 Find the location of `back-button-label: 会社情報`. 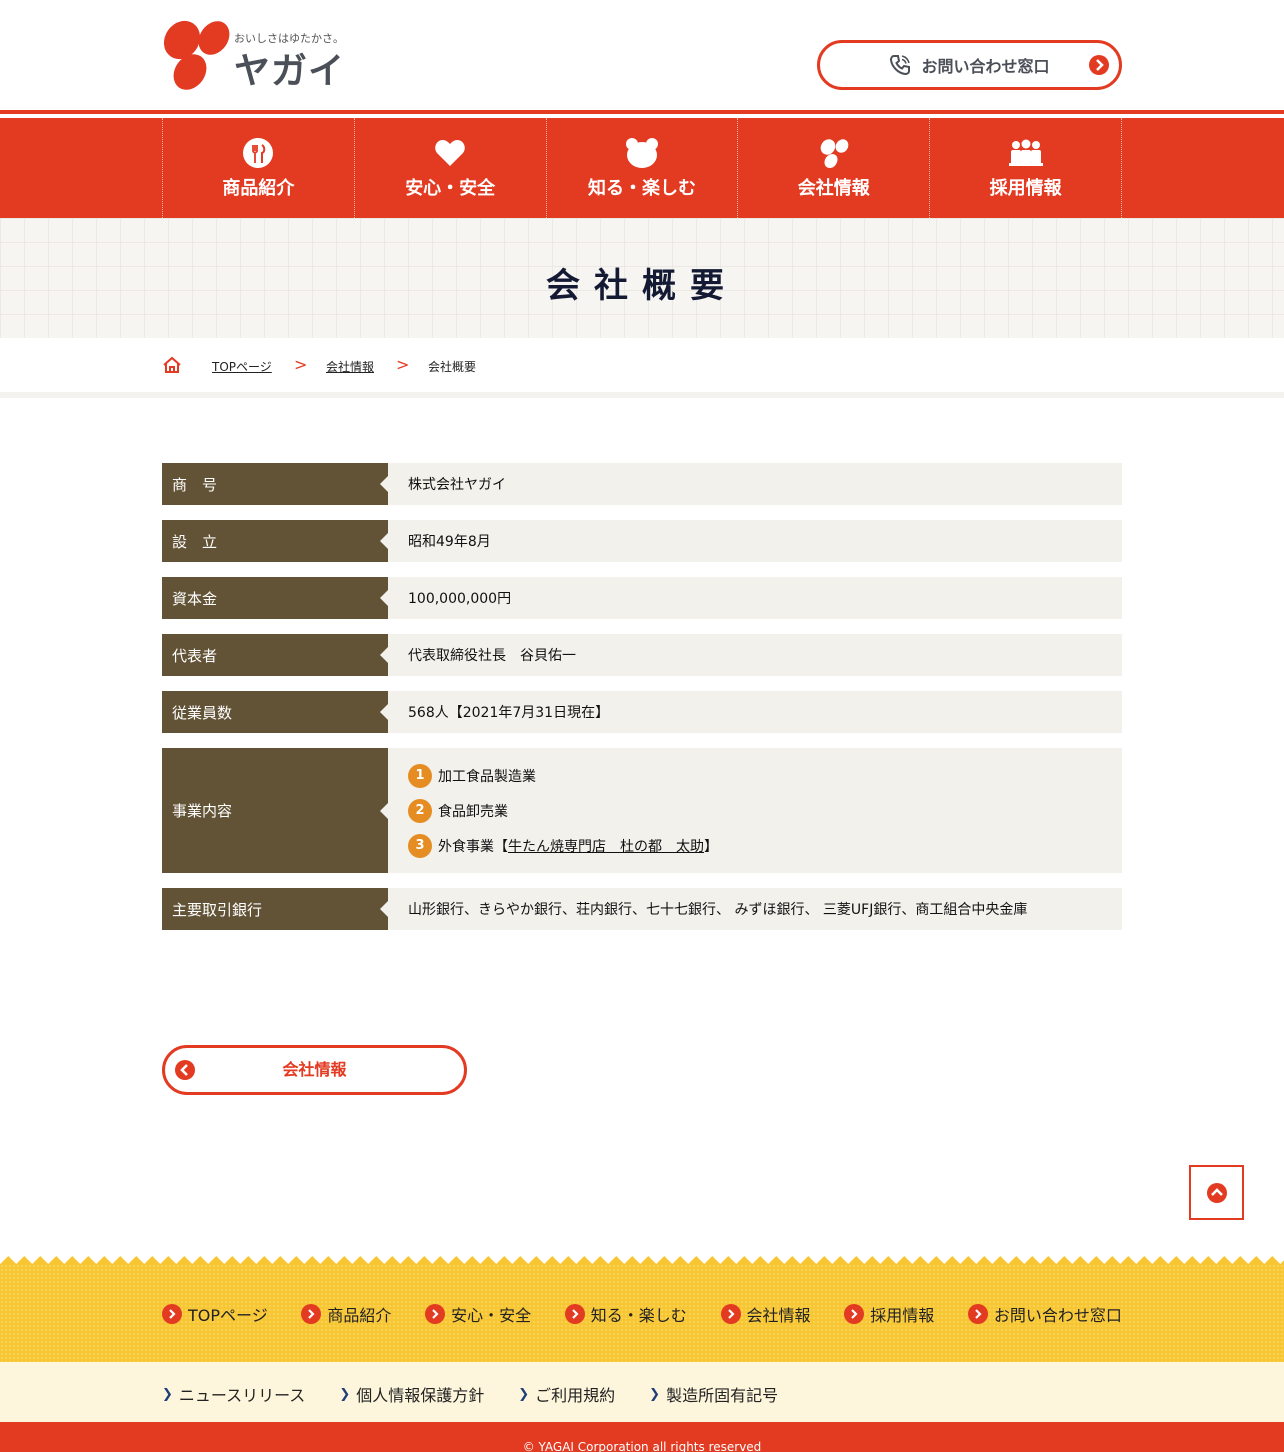

back-button-label: 会社情報 is located at coordinates (314, 1069).